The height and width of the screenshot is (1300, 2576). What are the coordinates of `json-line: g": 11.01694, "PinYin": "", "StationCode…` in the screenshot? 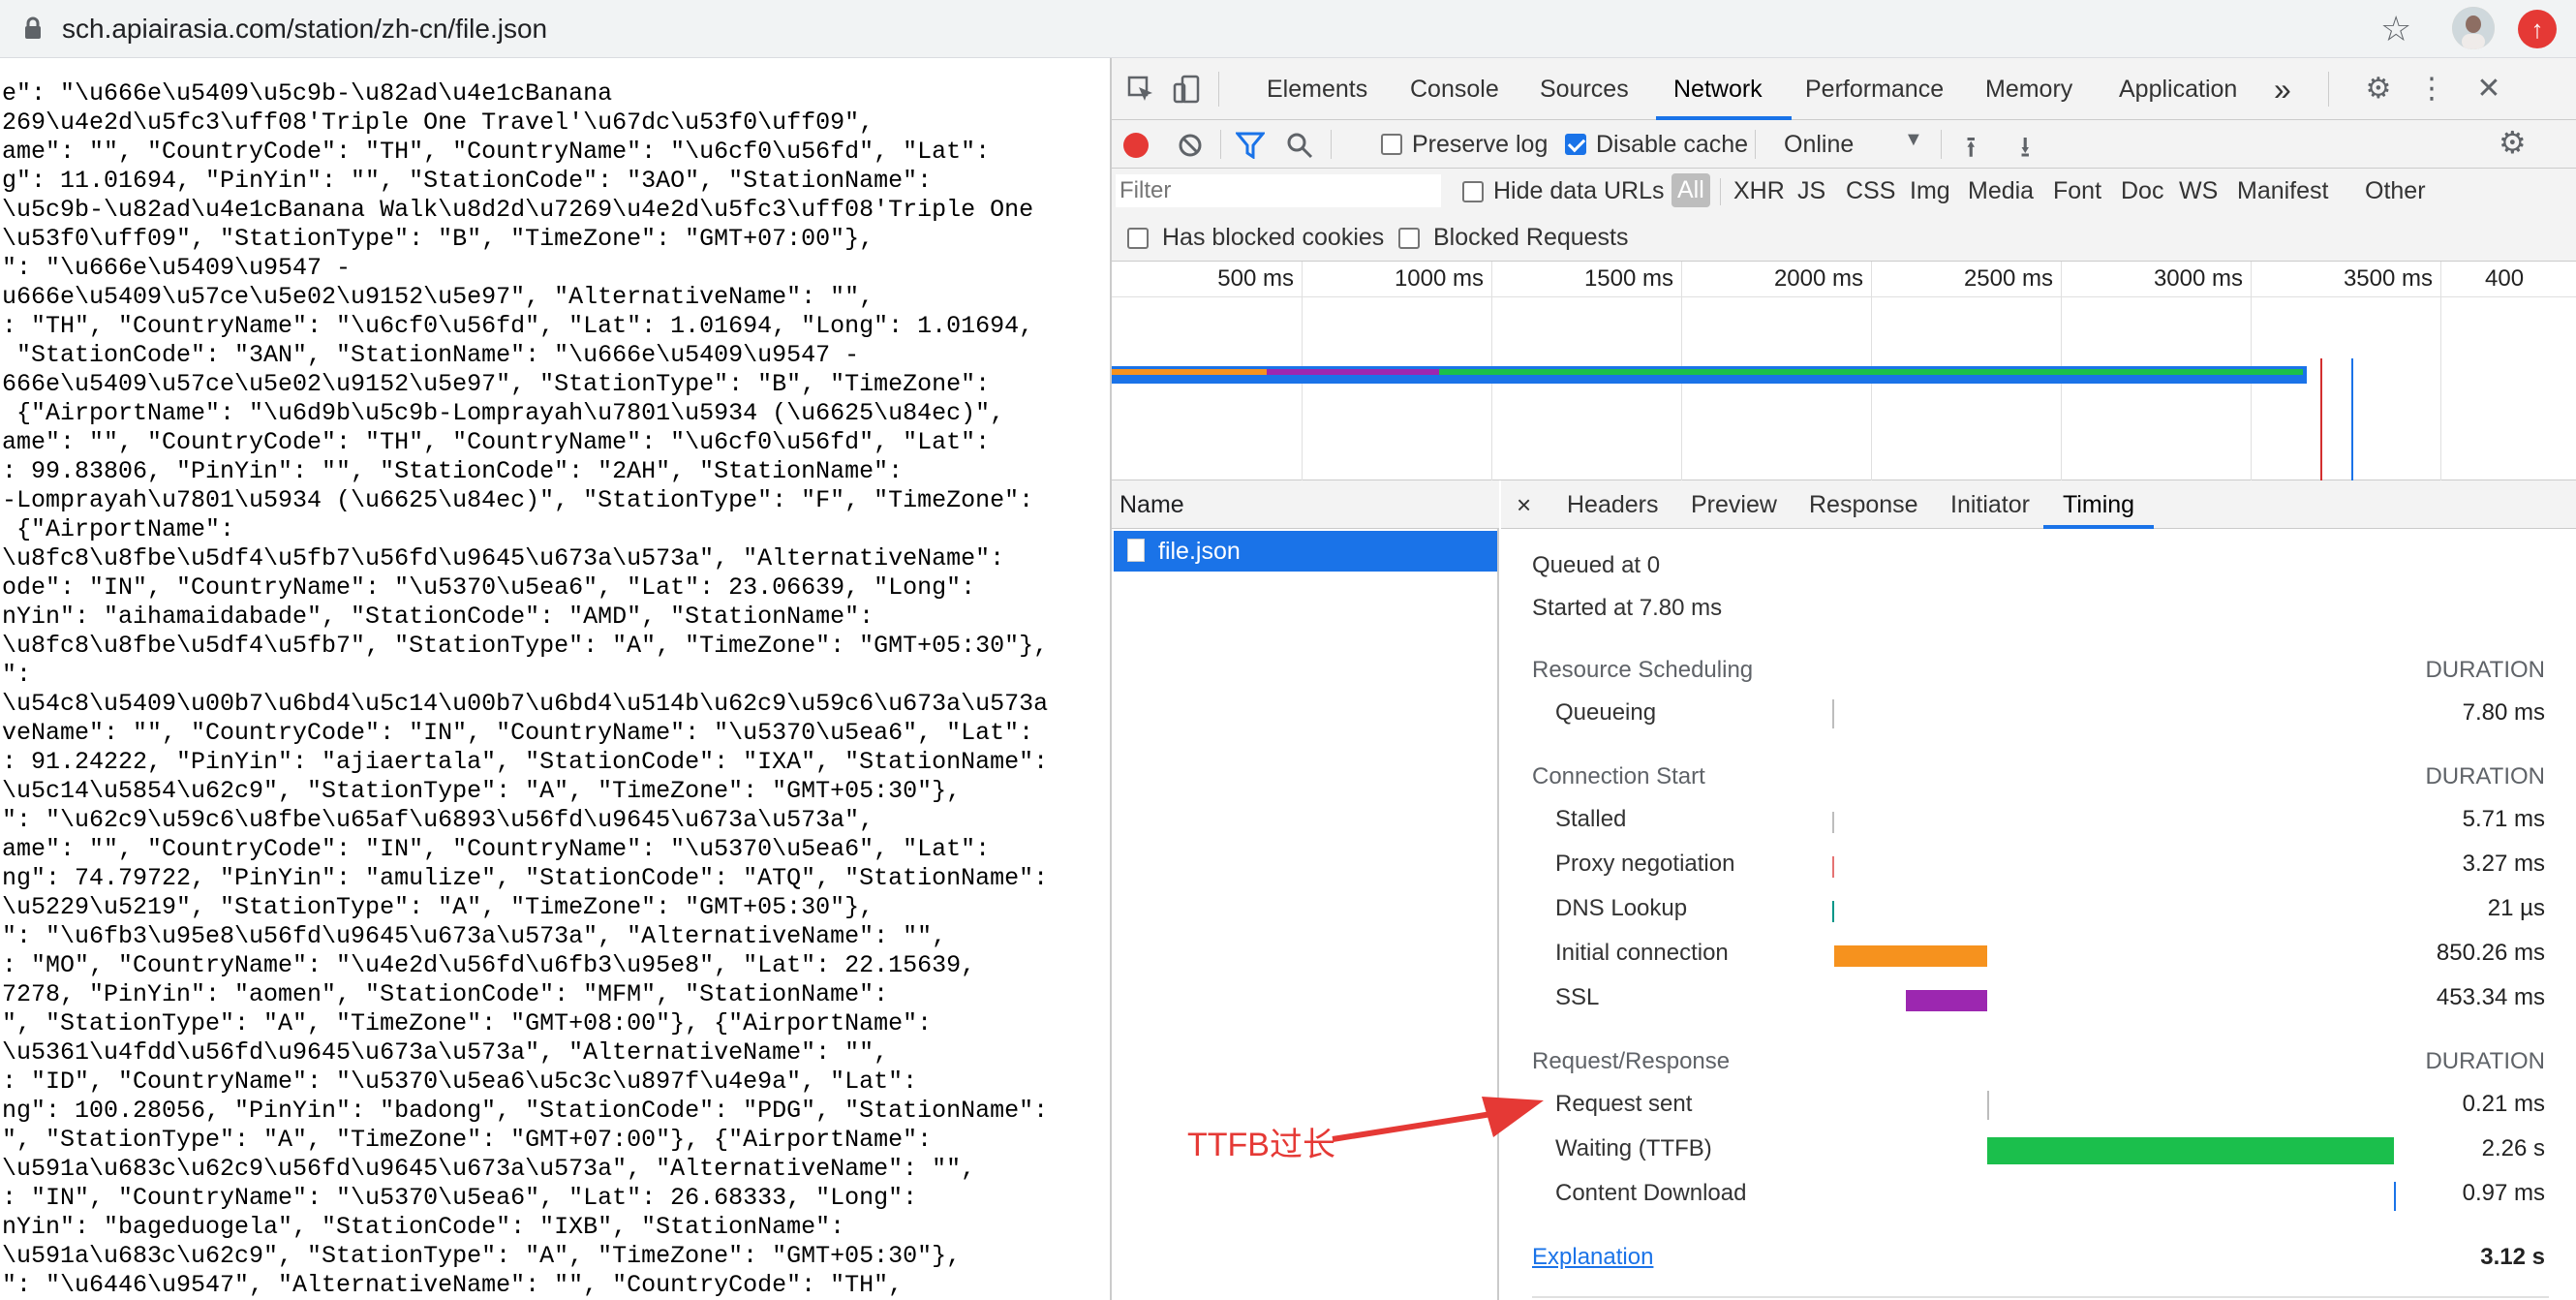 It's located at (467, 181).